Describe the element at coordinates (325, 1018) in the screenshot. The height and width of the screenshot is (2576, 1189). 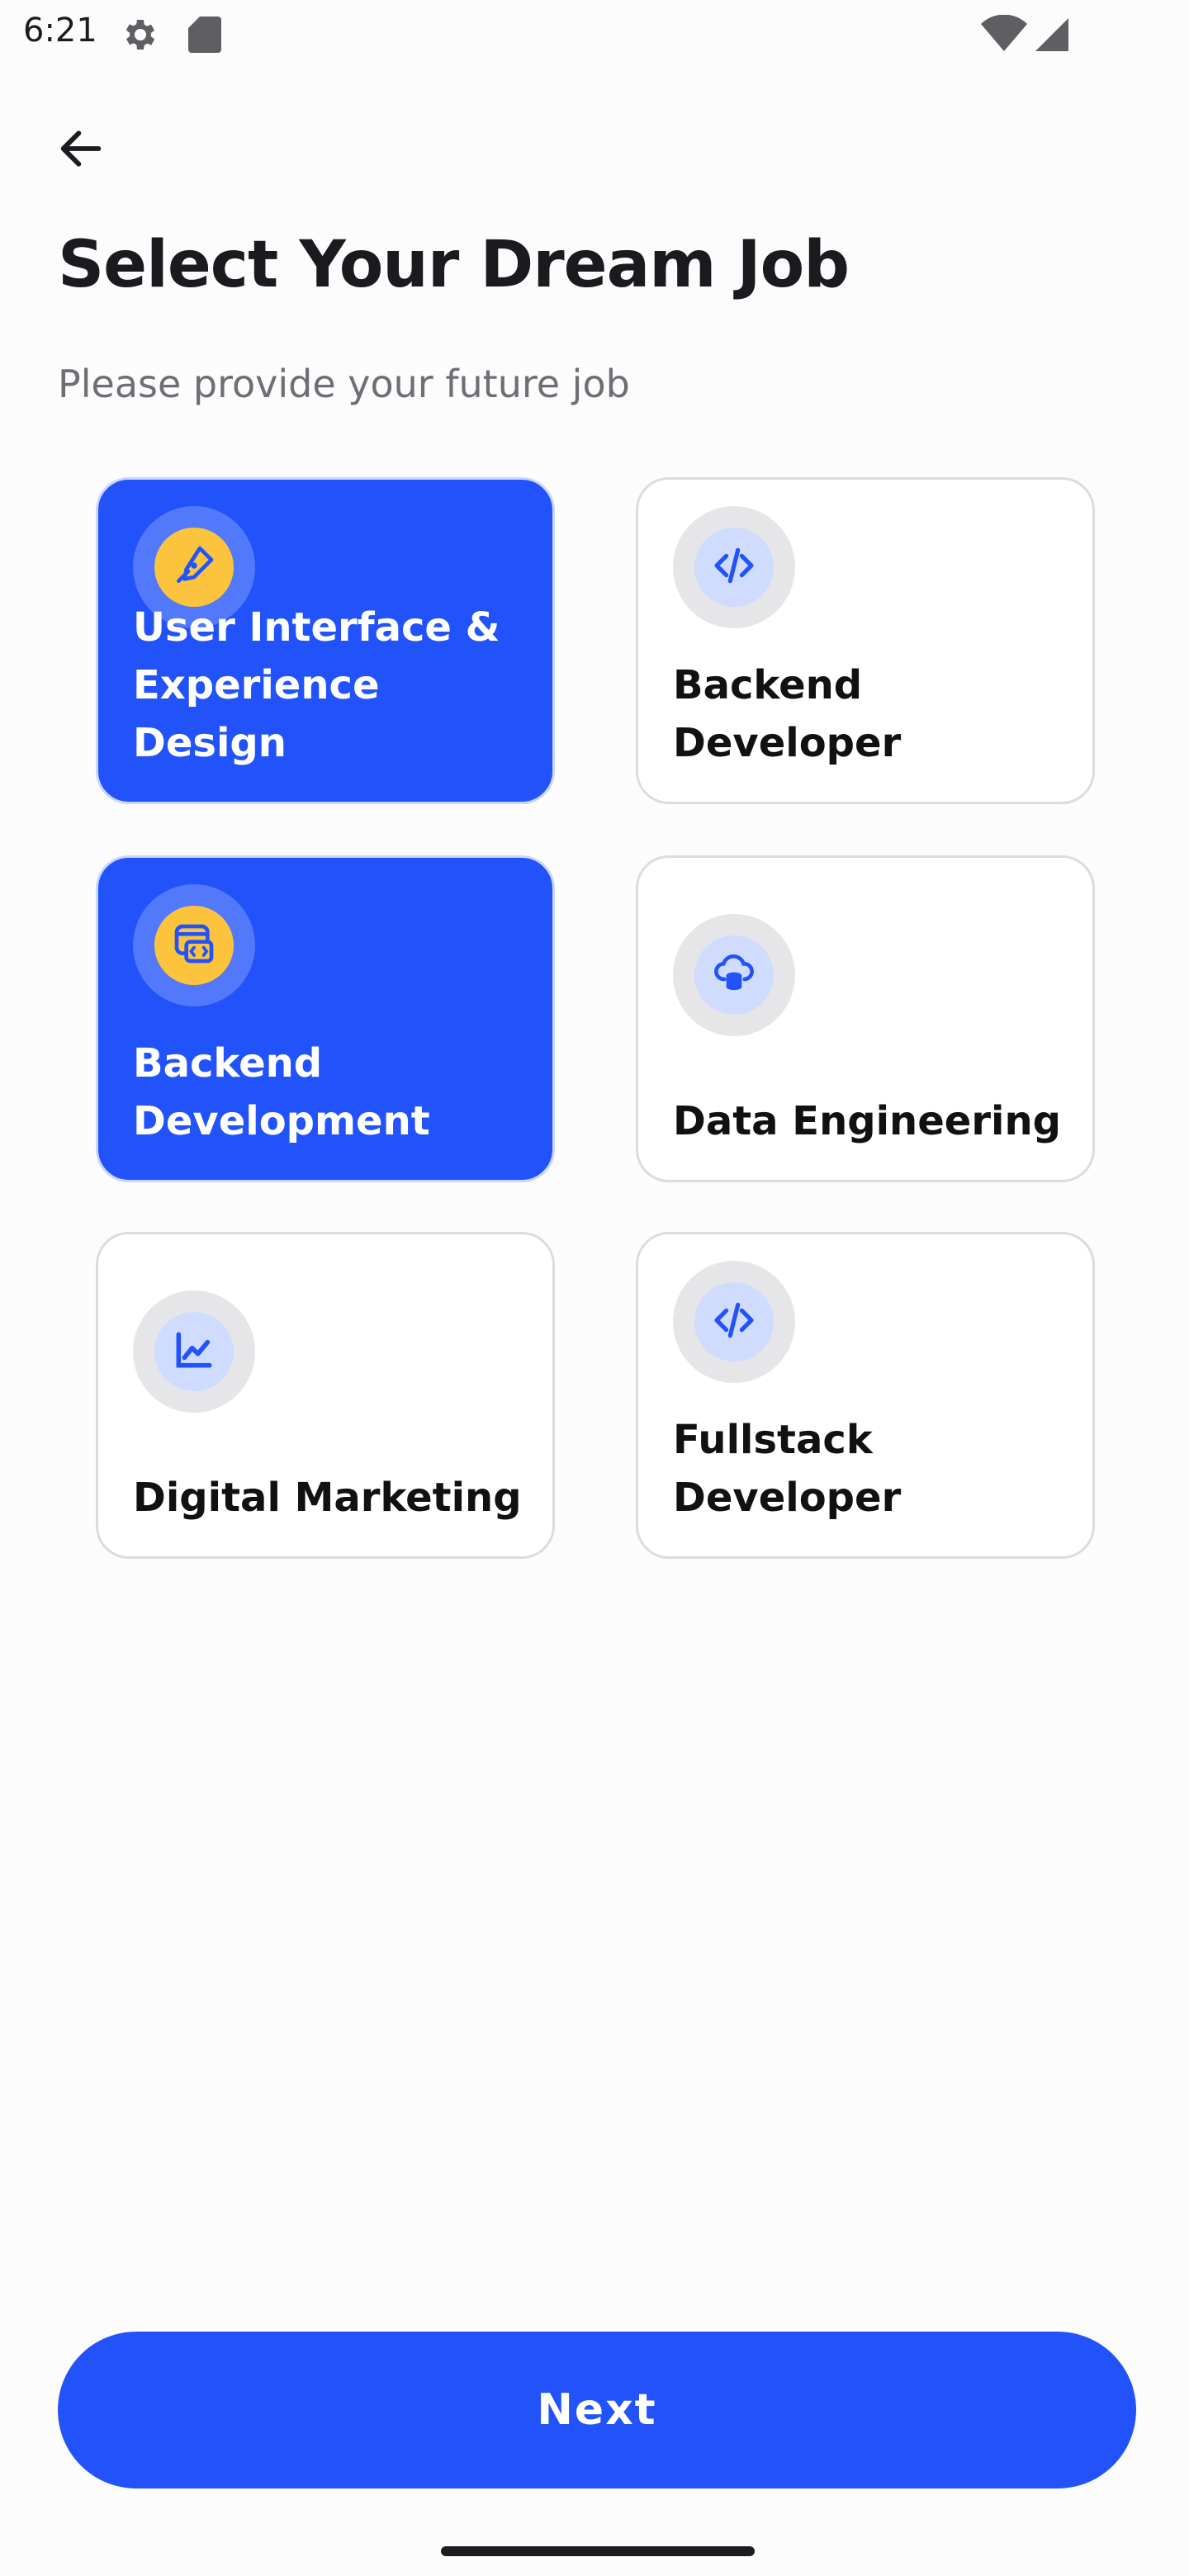
I see `job-card-backend-development: Backend Development` at that location.